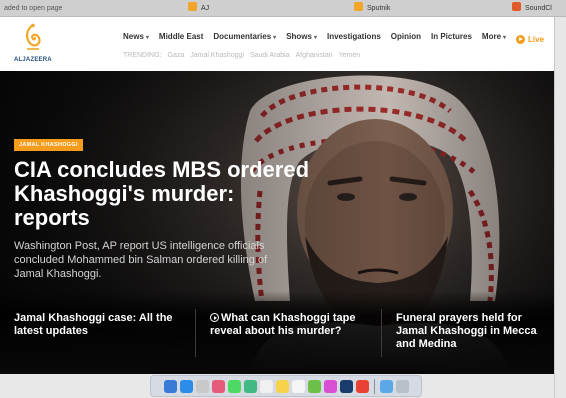 The image size is (566, 398). What do you see at coordinates (170, 386) in the screenshot?
I see `finder-icon` at bounding box center [170, 386].